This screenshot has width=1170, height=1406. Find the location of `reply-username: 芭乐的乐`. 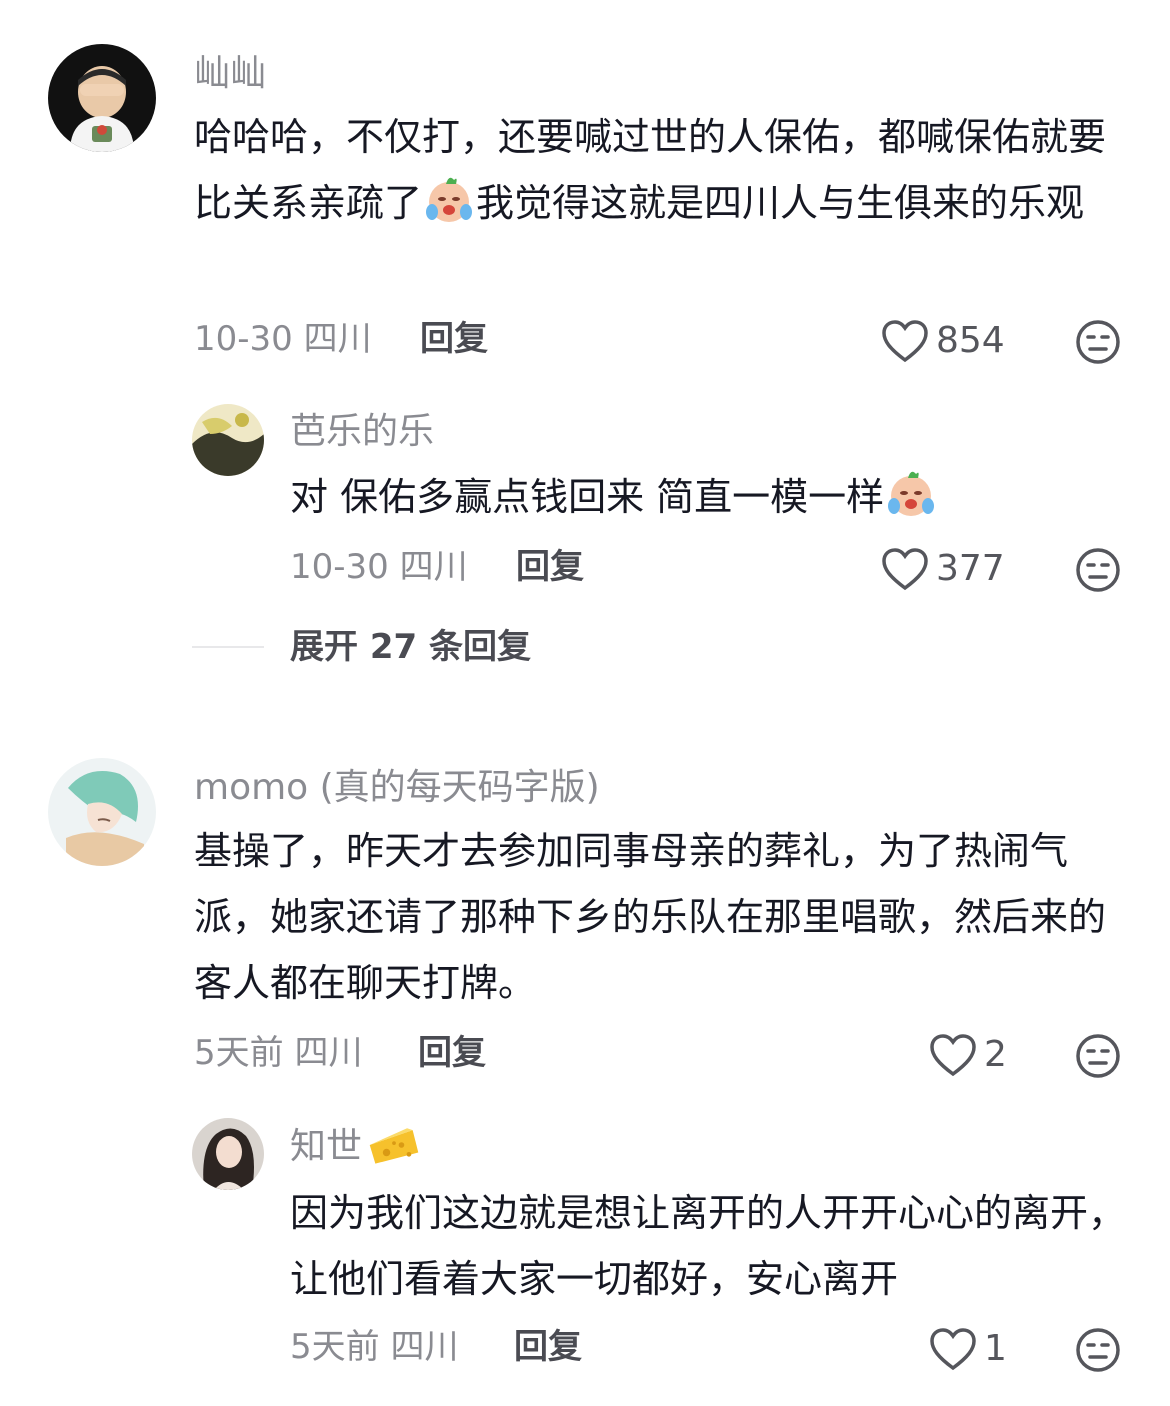

reply-username: 芭乐的乐 is located at coordinates (362, 432).